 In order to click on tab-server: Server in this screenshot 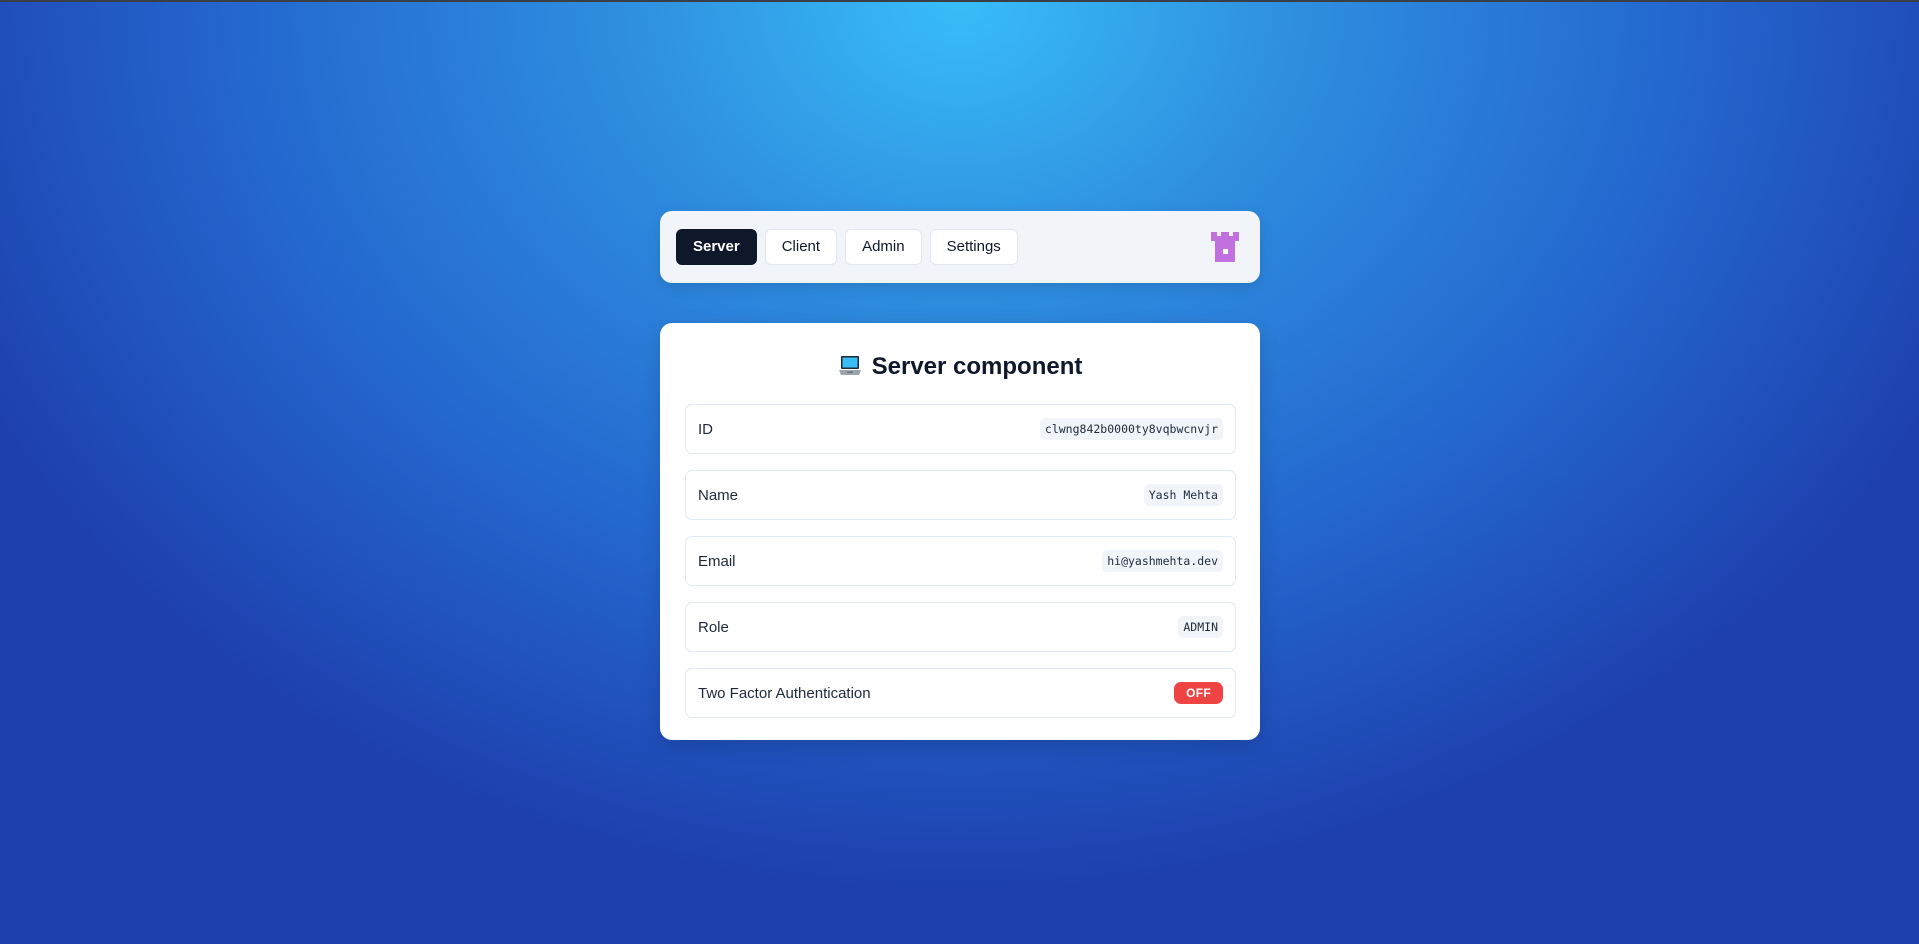, I will do `click(716, 247)`.